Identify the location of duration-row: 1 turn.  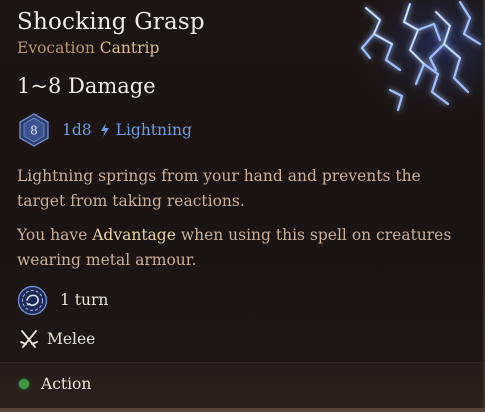
(62, 300).